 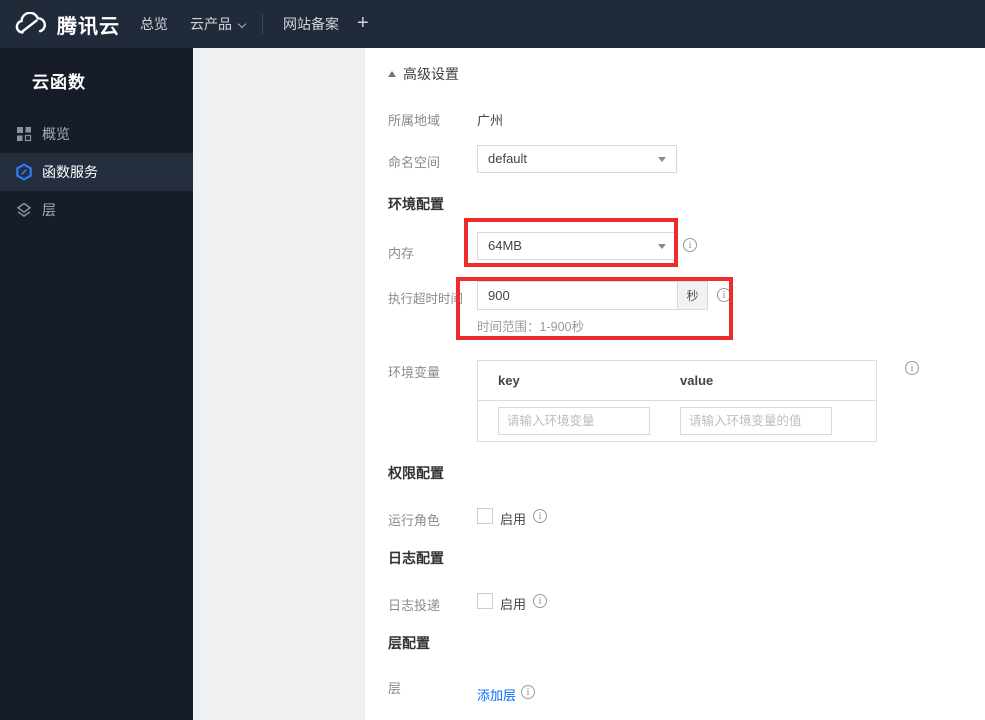 I want to click on top-nav: 腾讯云 总览 云产品 网站备案 +, so click(x=492, y=24).